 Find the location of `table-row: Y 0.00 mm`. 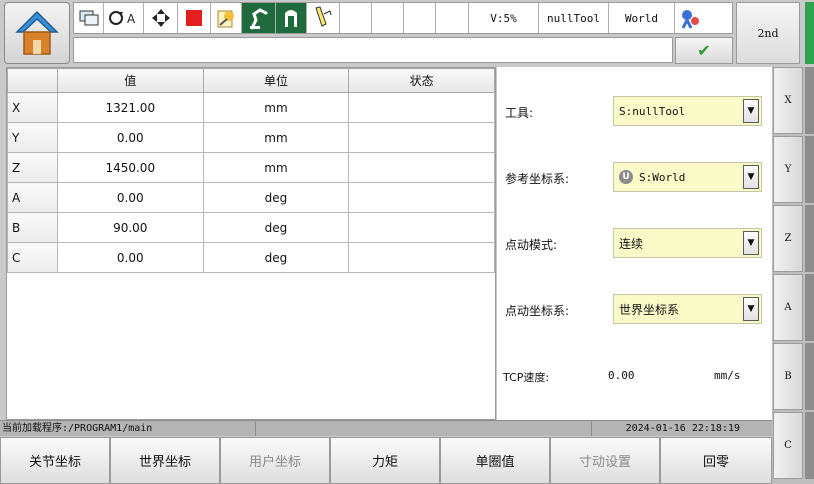

table-row: Y 0.00 mm is located at coordinates (251, 137).